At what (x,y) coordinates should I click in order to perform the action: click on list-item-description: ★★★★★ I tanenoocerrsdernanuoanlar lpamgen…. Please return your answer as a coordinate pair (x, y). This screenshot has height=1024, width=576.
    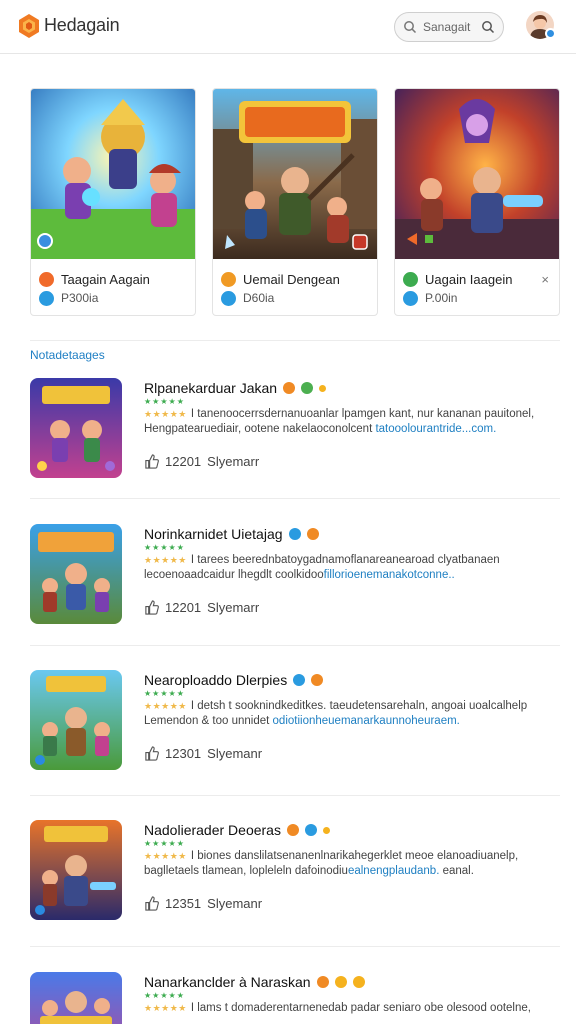
    Looking at the image, I should click on (339, 421).